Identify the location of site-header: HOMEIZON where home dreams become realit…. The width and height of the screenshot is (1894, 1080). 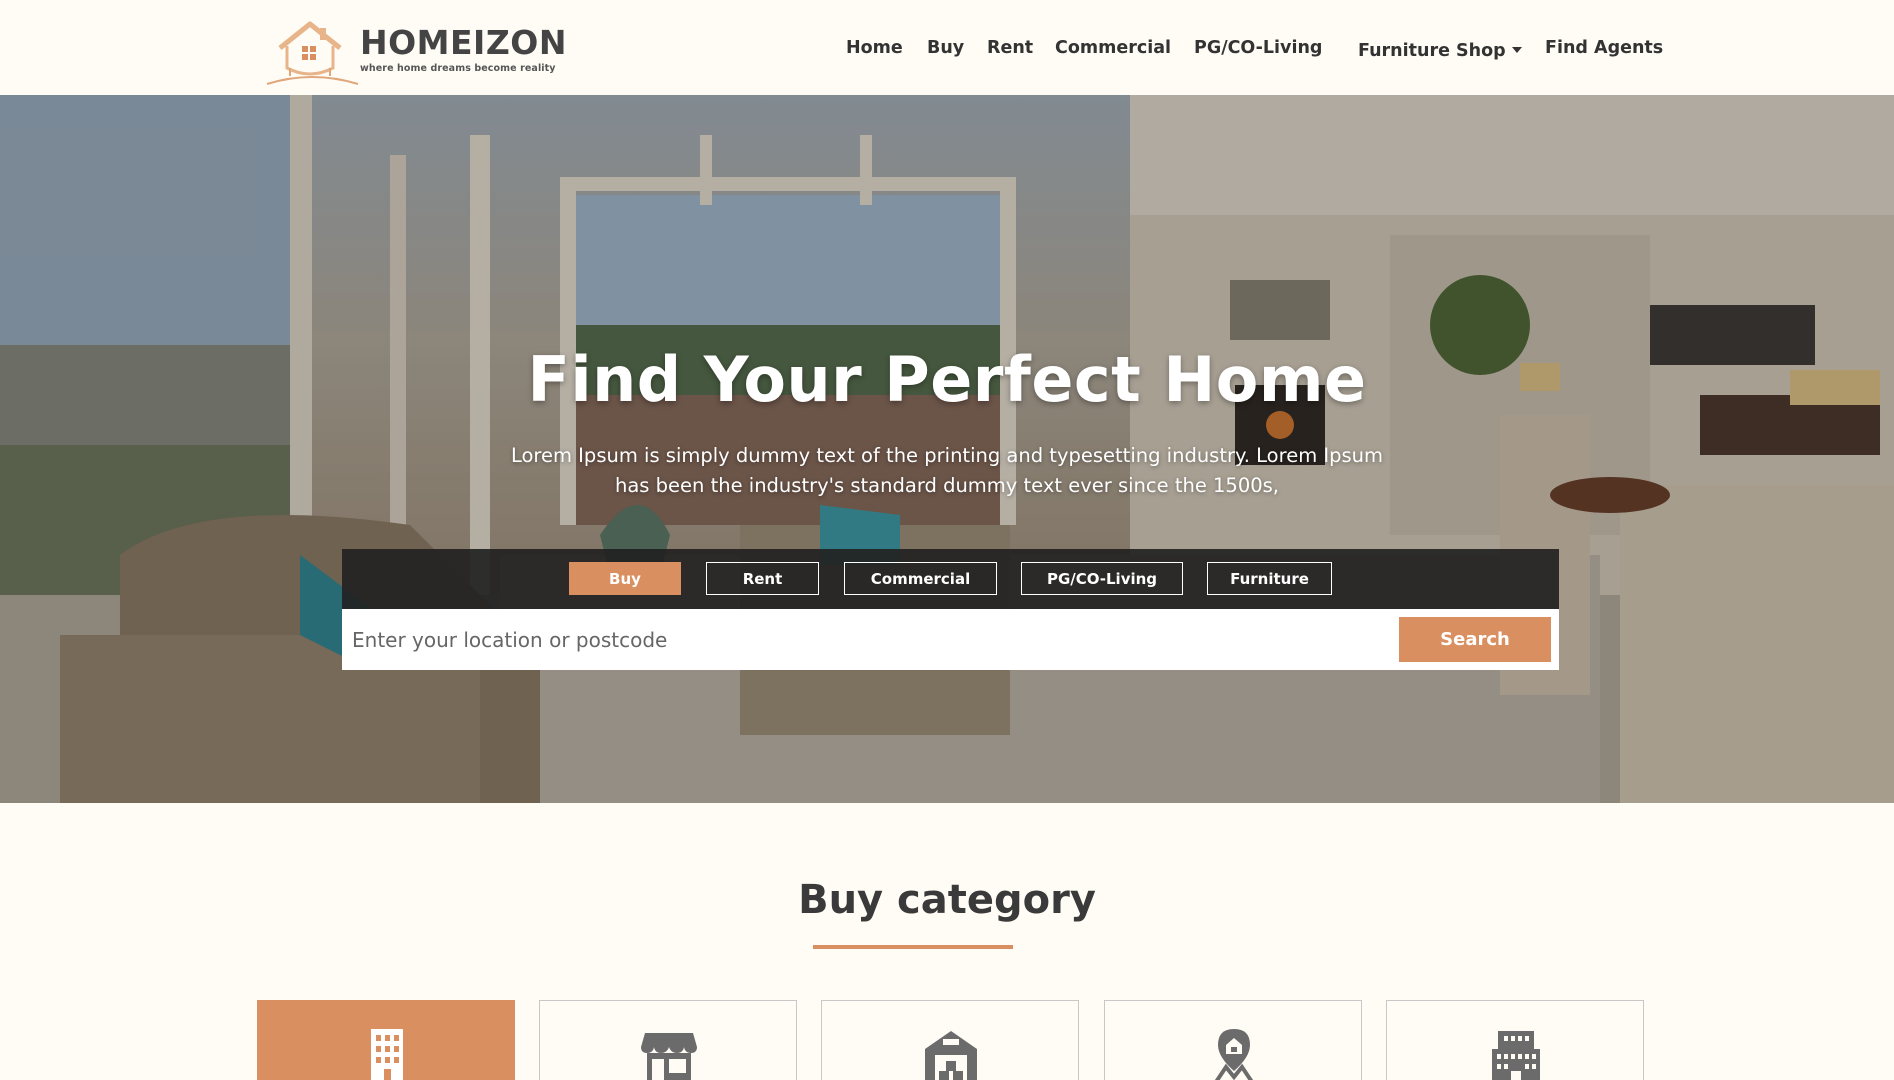
(947, 47).